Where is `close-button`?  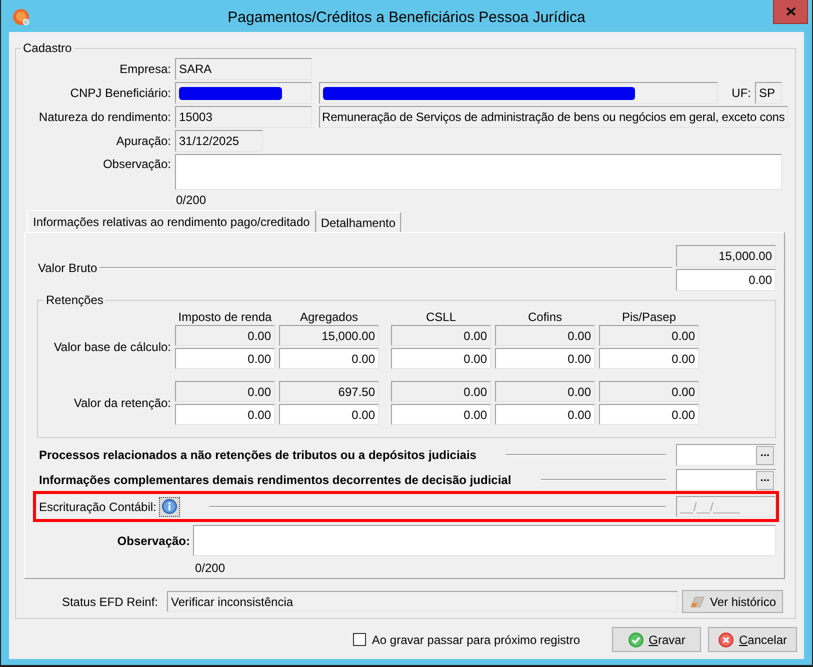 close-button is located at coordinates (790, 12).